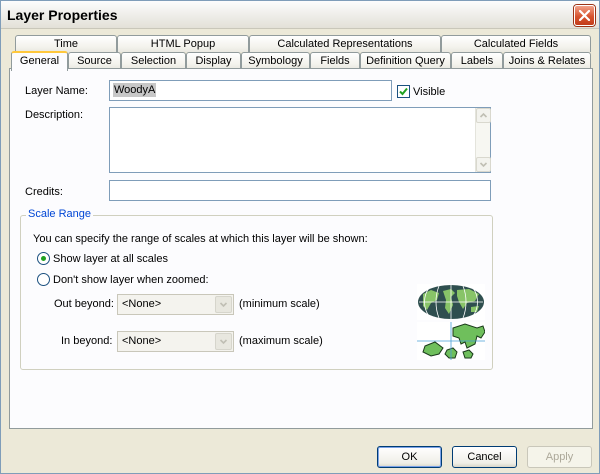 The width and height of the screenshot is (600, 474). I want to click on radio-selected-dot, so click(43, 258).